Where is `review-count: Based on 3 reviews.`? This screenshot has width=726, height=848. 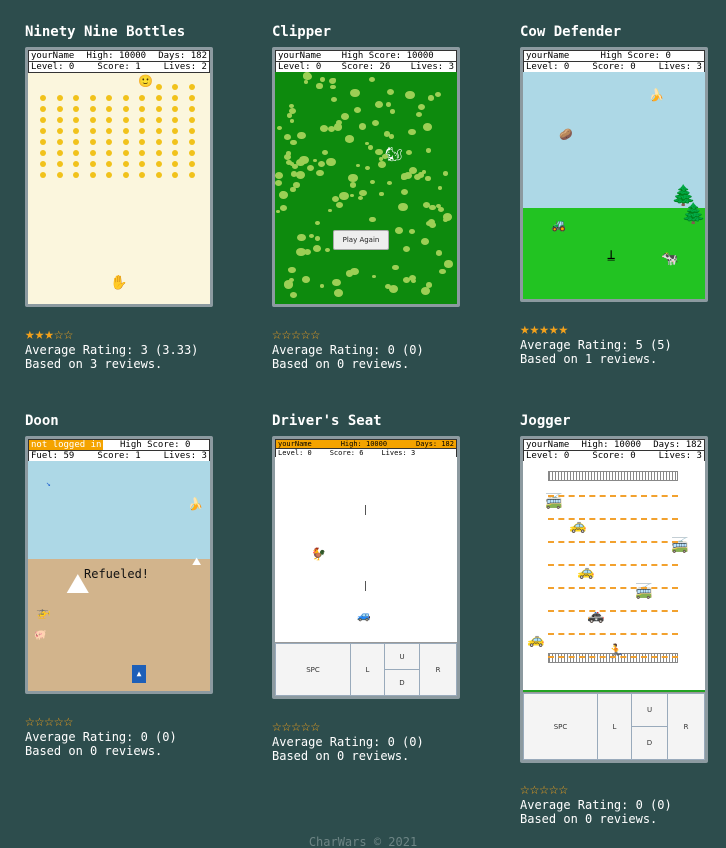 review-count: Based on 3 reviews. is located at coordinates (94, 364).